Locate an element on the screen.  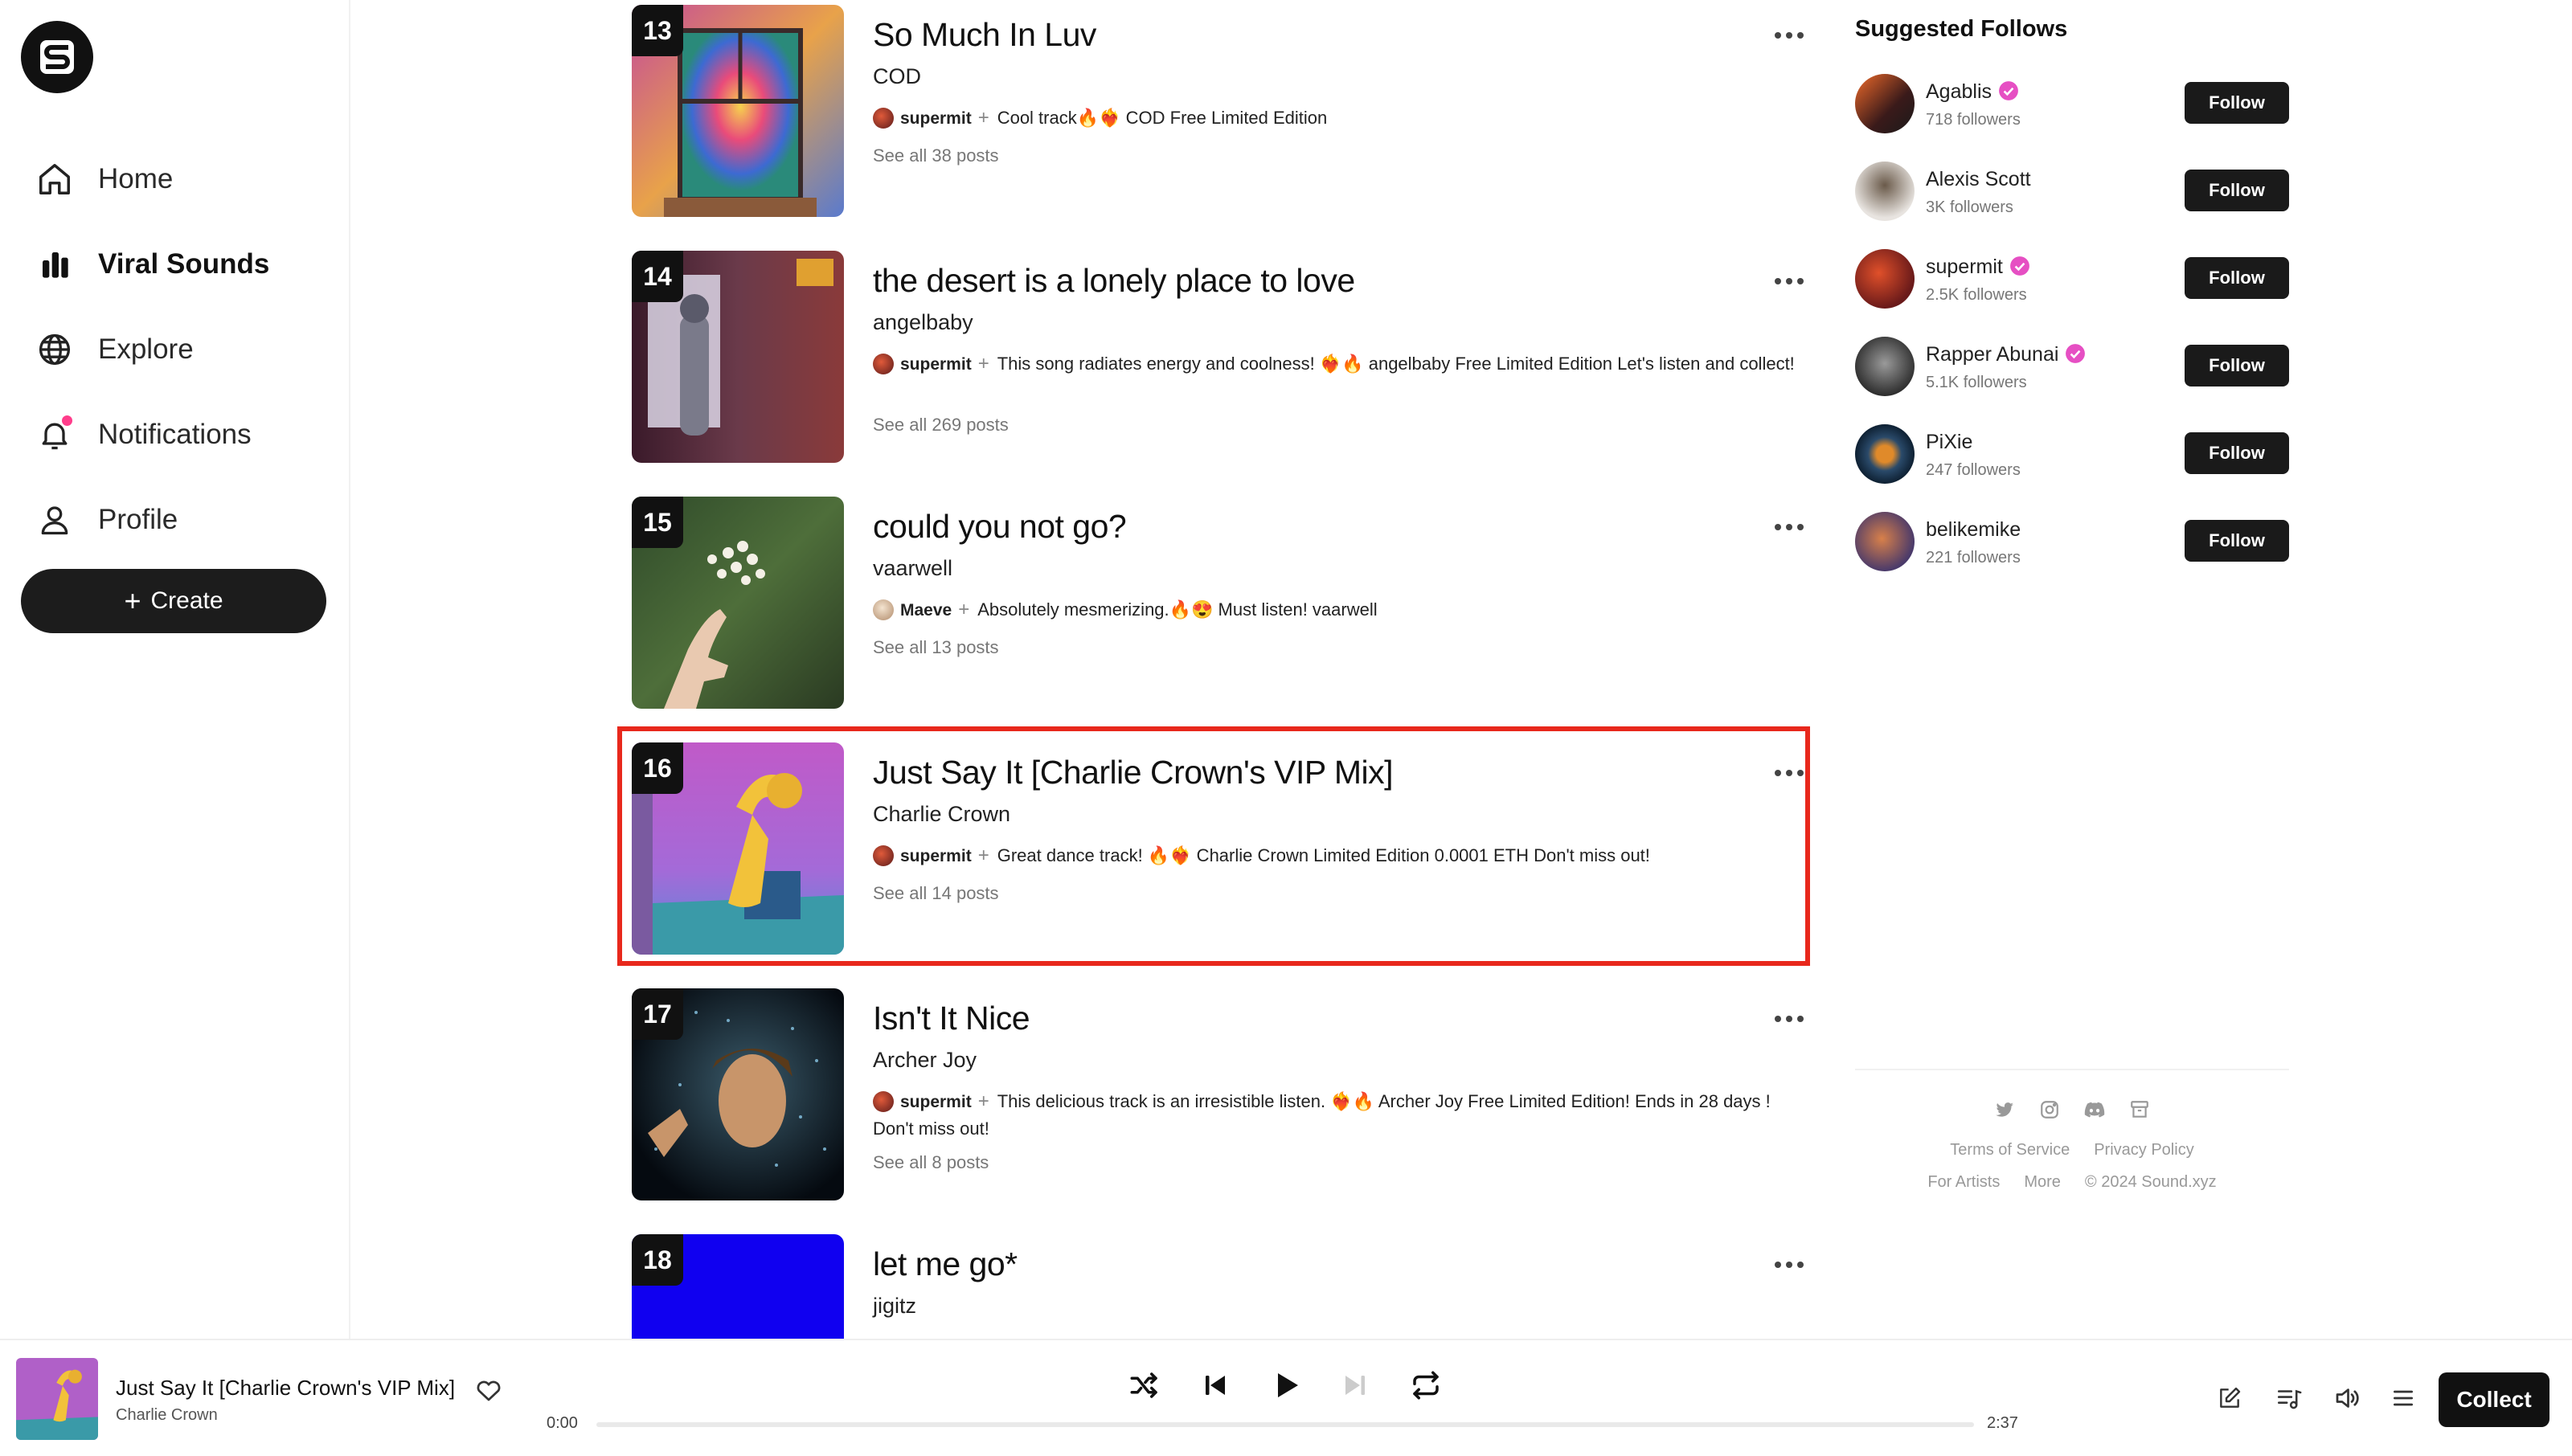
track-row: 18 let me go* jigitz is located at coordinates (1222, 1286).